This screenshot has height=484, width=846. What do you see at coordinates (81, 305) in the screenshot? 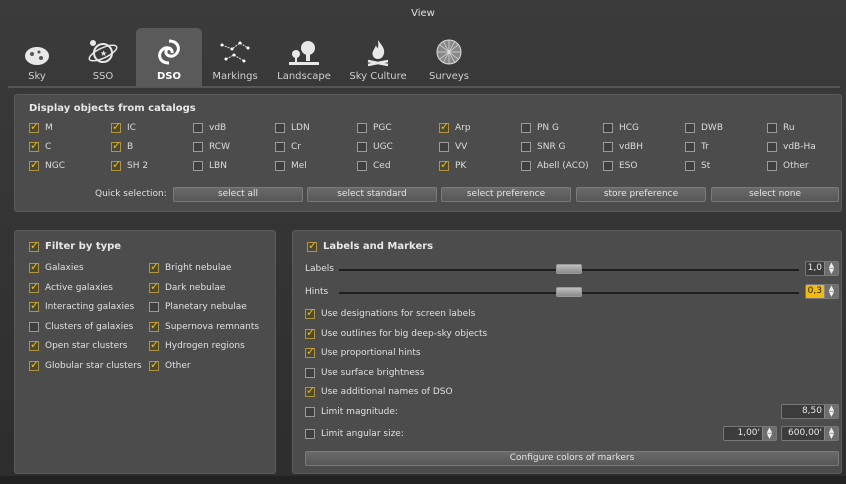
I see `filter-option: Interacting galaxies` at bounding box center [81, 305].